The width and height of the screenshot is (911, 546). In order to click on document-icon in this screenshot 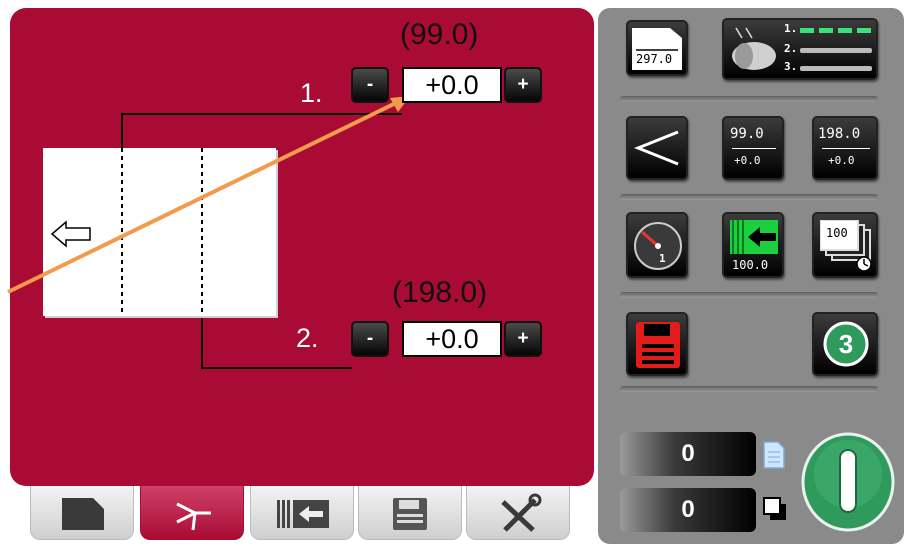, I will do `click(83, 514)`.